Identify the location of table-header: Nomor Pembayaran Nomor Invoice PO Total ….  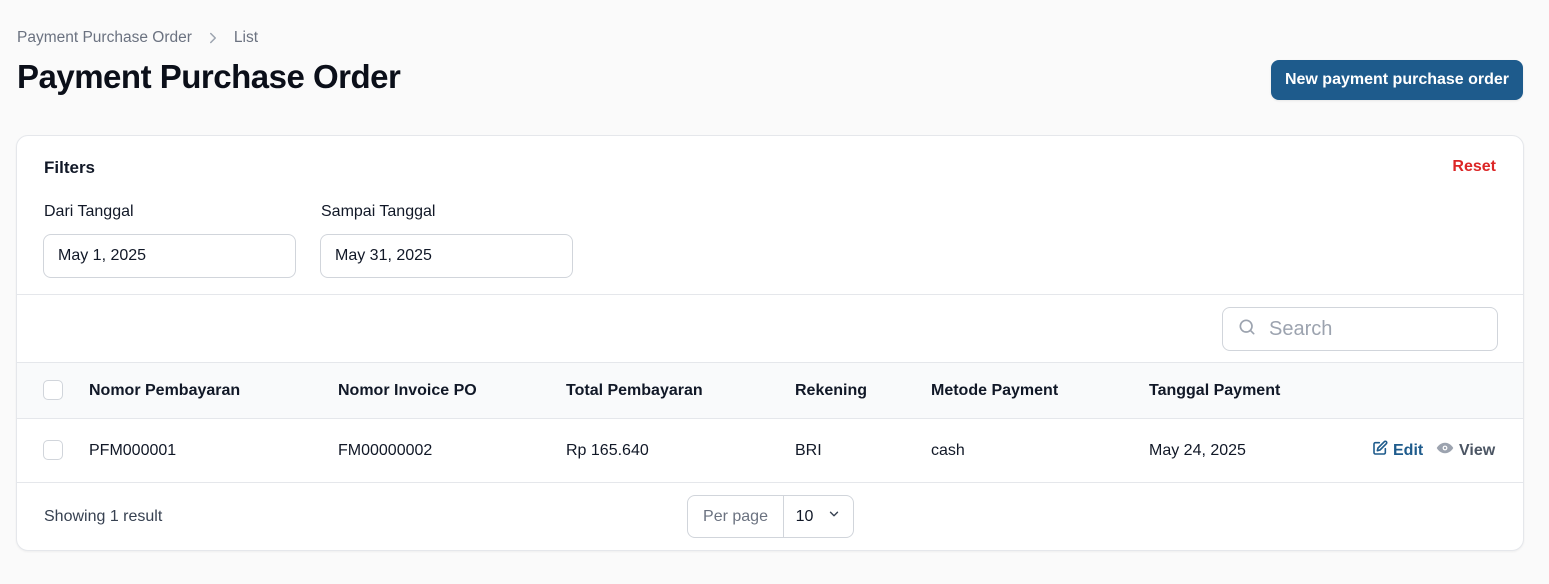
(770, 390).